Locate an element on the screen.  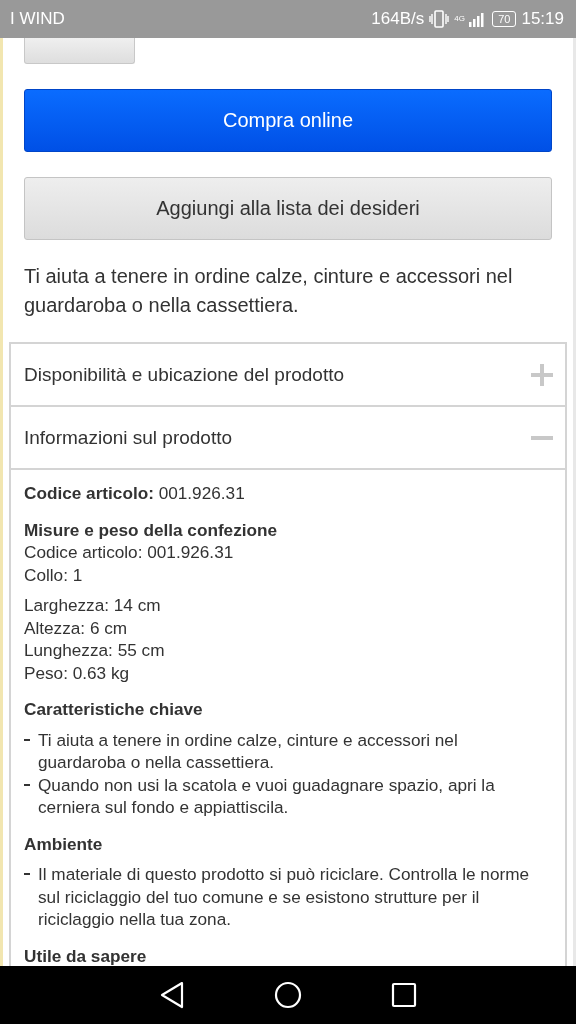
home-icon is located at coordinates (288, 995).